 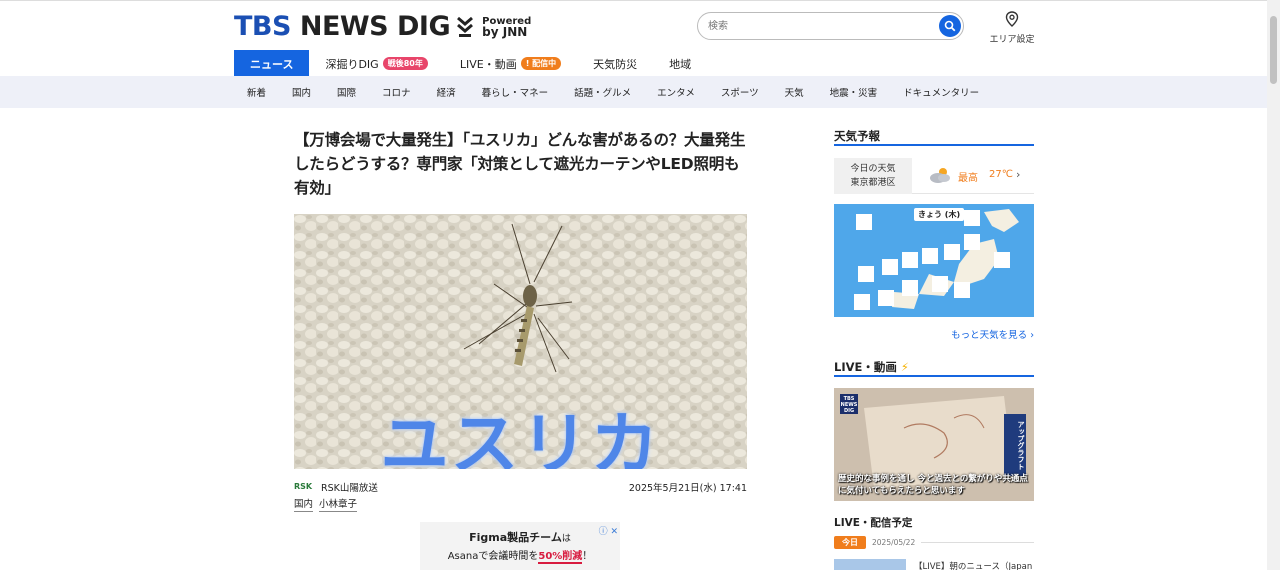 I want to click on category-entertainment: エンタメ, so click(x=676, y=92).